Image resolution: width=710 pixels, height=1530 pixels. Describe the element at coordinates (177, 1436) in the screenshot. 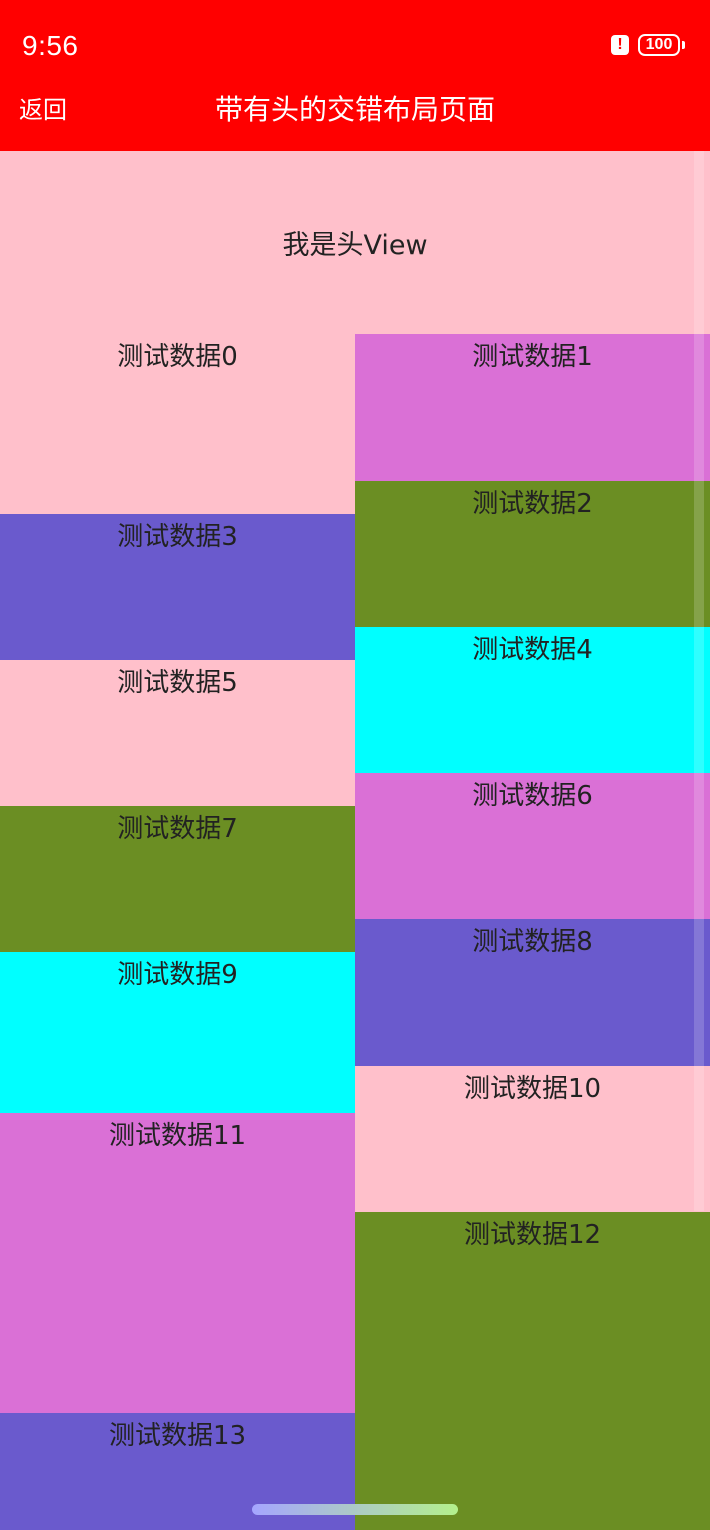

I see `list-item-label: 测试数据13` at that location.